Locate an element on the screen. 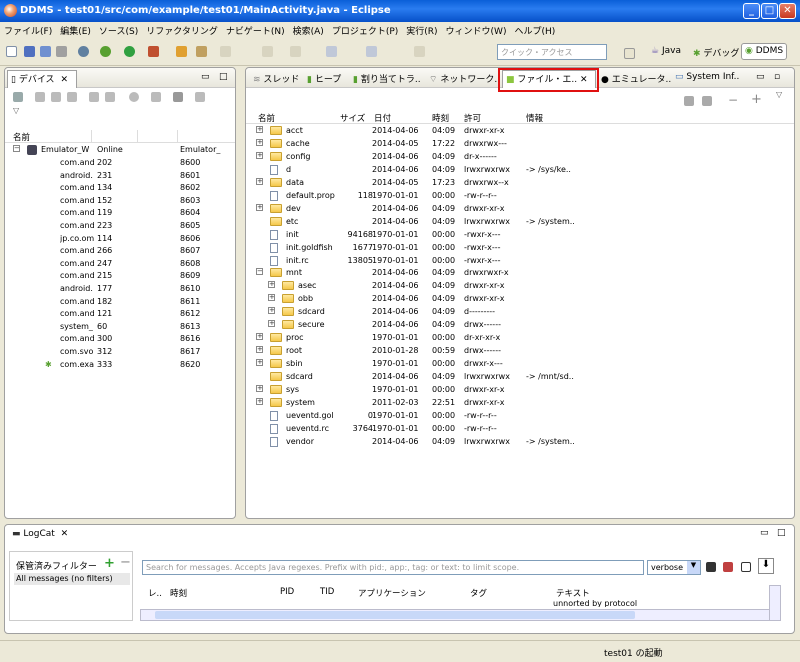  perspective-java: ☕ Java is located at coordinates (666, 52).